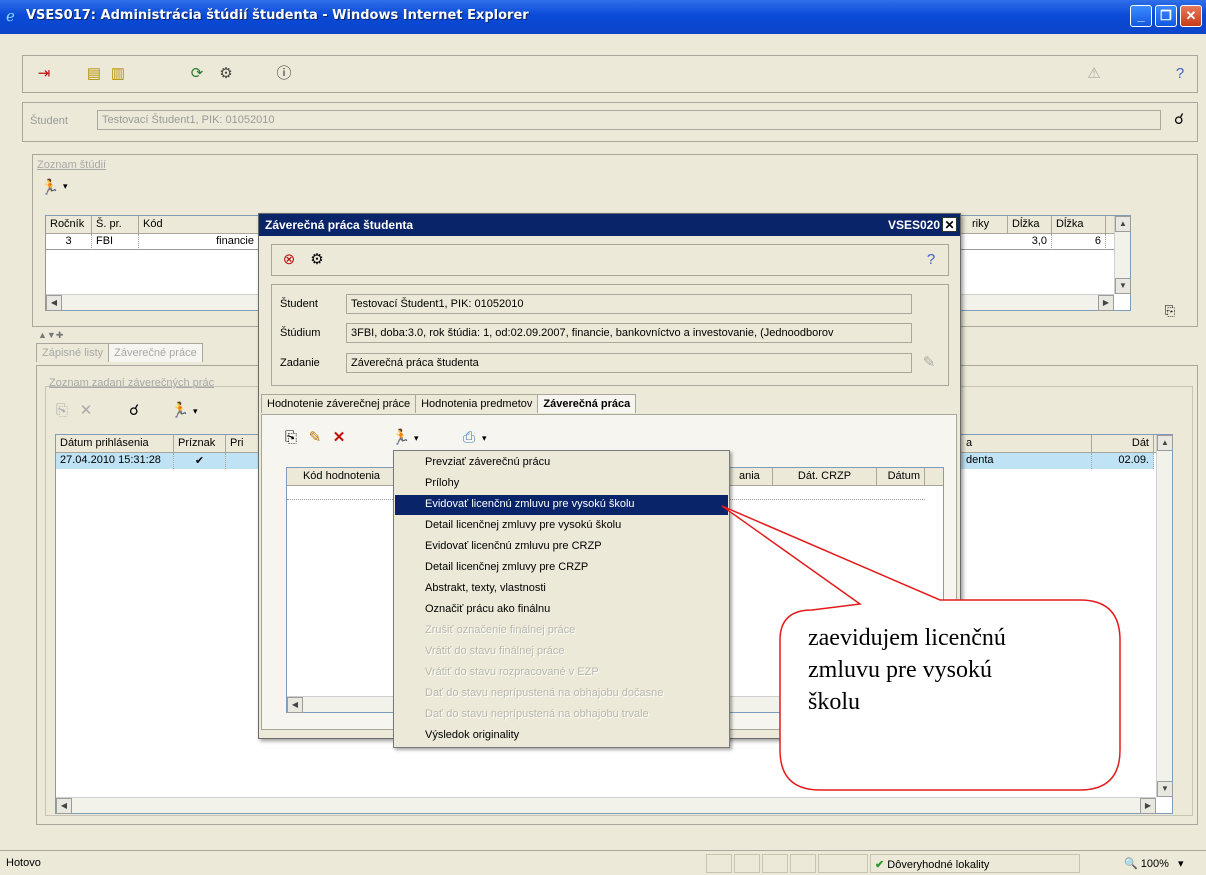 This screenshot has height=875, width=1206. What do you see at coordinates (477, 403) in the screenshot?
I see `tab-hodnotenia-predmetov: Hodnotenia predmetov` at bounding box center [477, 403].